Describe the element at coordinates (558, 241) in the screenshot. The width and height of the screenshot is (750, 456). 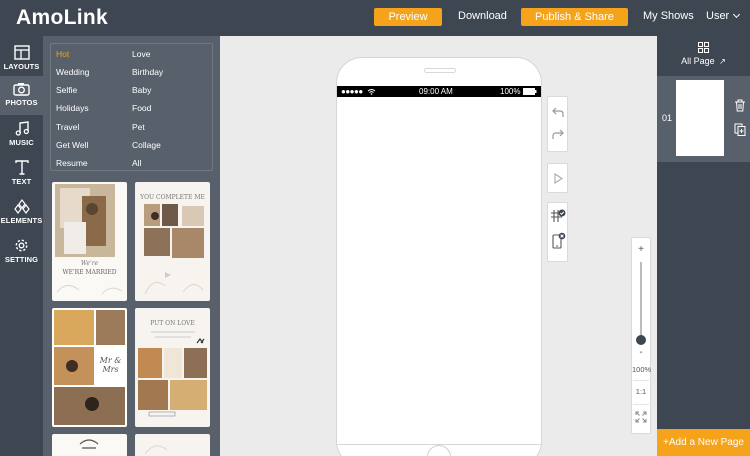
I see `device-toggle-icon` at that location.